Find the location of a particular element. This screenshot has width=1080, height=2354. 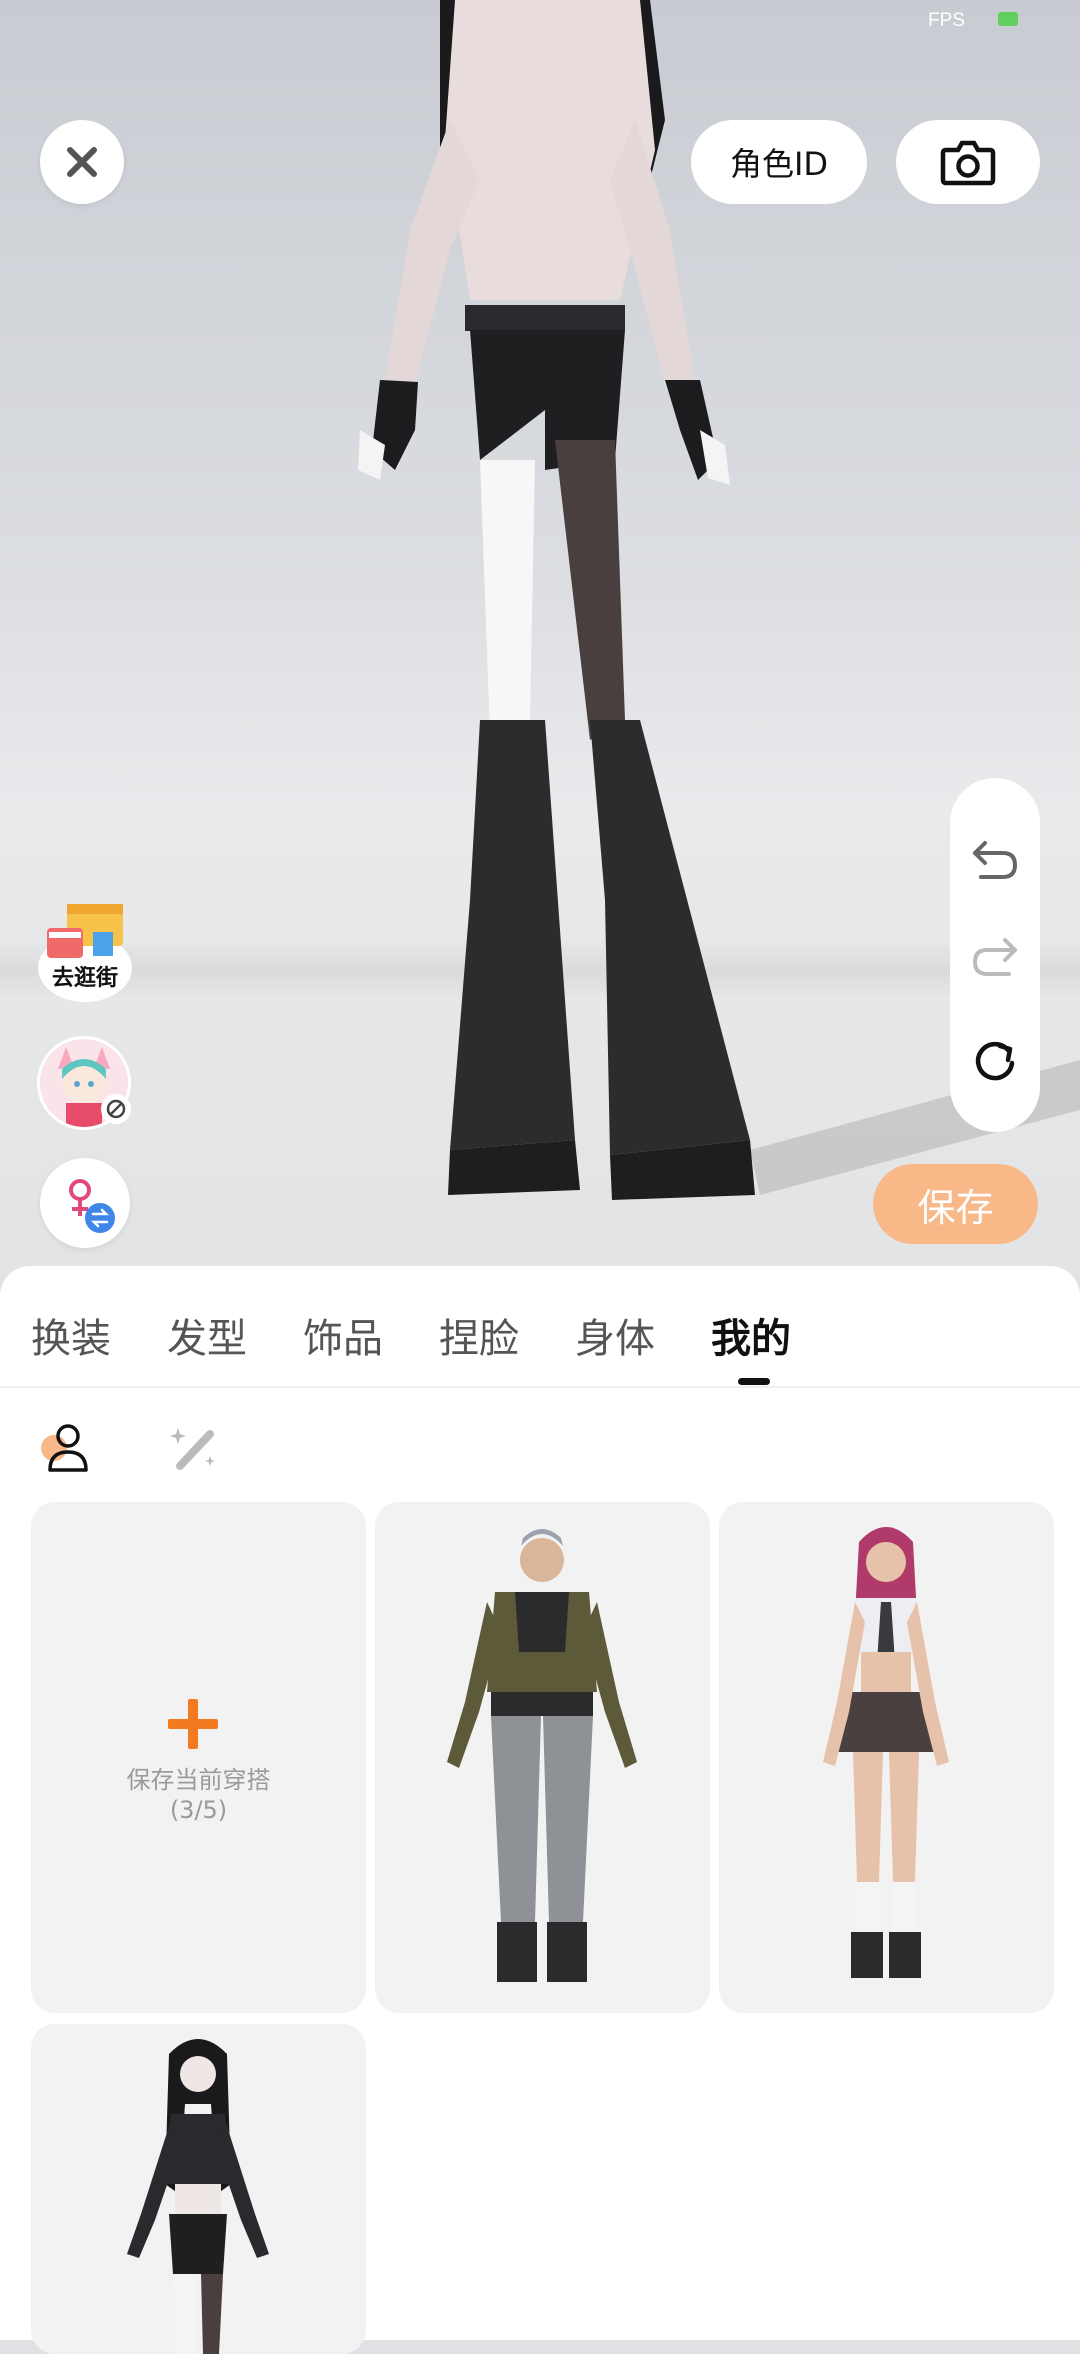

outfit-card-male is located at coordinates (542, 1757).